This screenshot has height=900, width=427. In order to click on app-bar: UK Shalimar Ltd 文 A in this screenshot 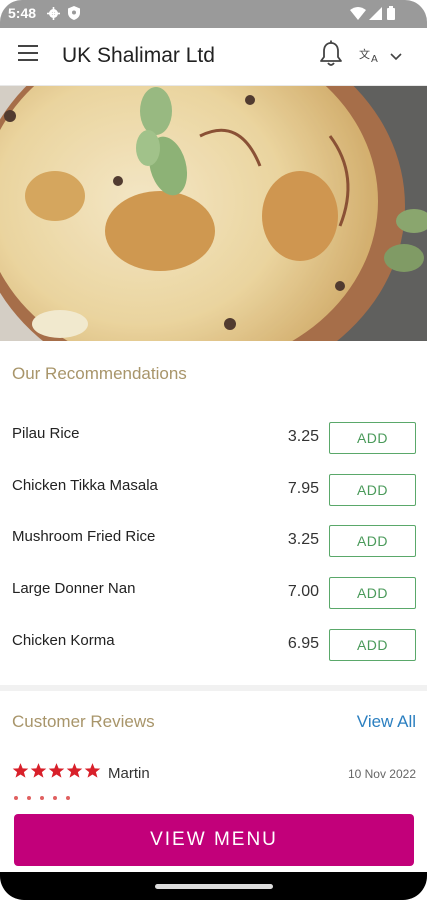, I will do `click(213, 57)`.